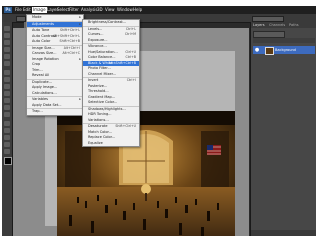  I want to click on dodge-tool-icon, so click(7, 114).